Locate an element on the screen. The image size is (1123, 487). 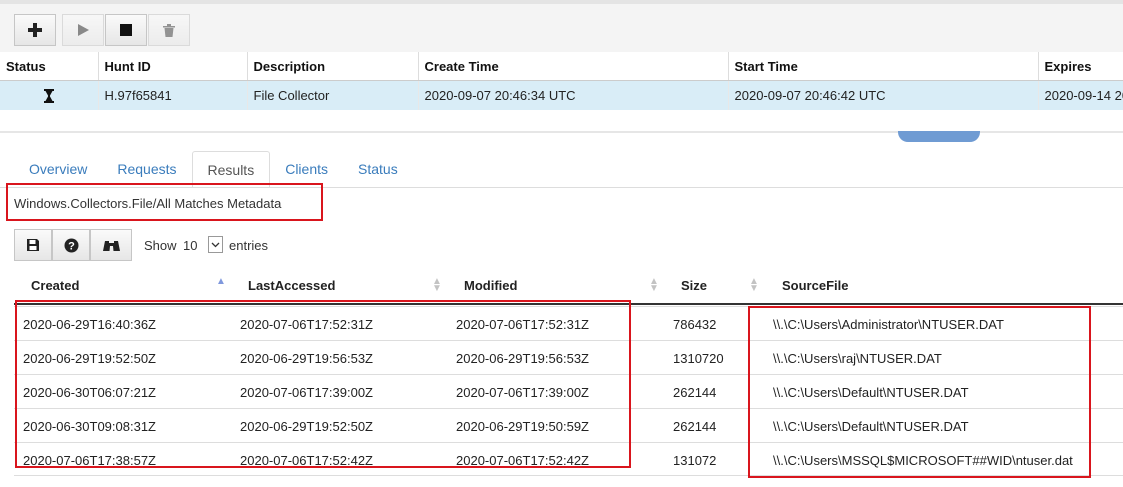
help-icon: ? is located at coordinates (71, 245).